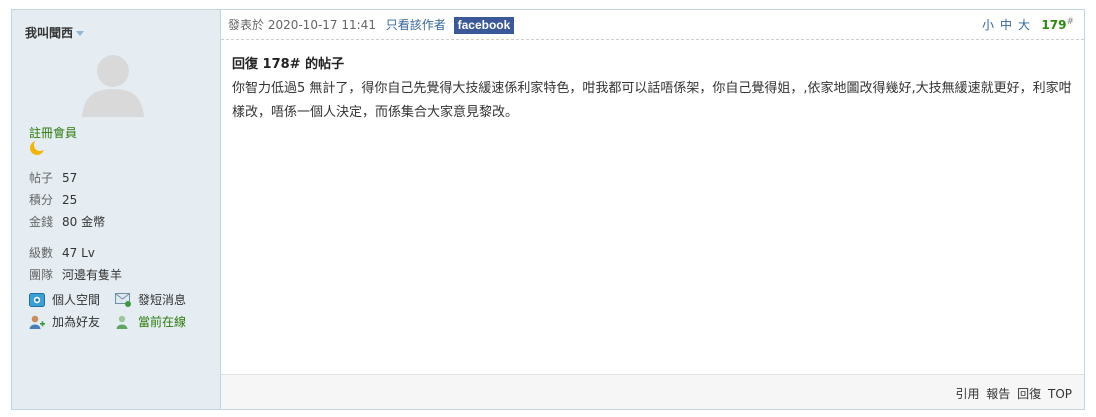 This screenshot has height=417, width=1096. I want to click on post-actions: 引用 報告 回復 TOP, so click(1012, 393).